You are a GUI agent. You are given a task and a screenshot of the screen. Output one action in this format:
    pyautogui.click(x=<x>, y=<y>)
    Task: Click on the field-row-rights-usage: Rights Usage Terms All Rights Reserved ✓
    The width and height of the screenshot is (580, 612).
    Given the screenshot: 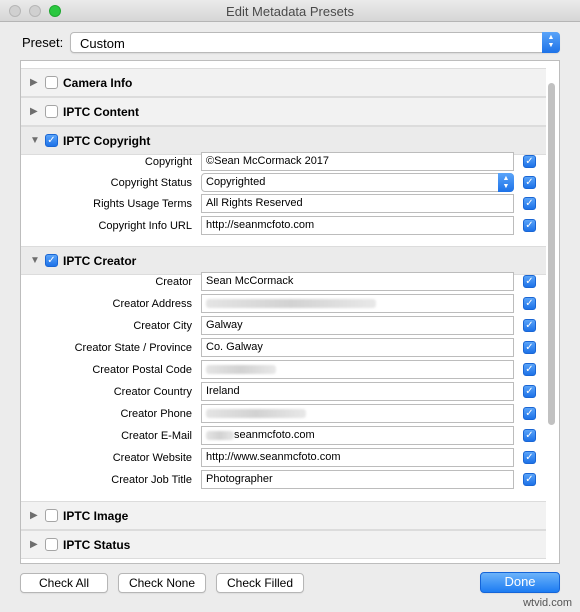 What is the action you would take?
    pyautogui.click(x=283, y=205)
    